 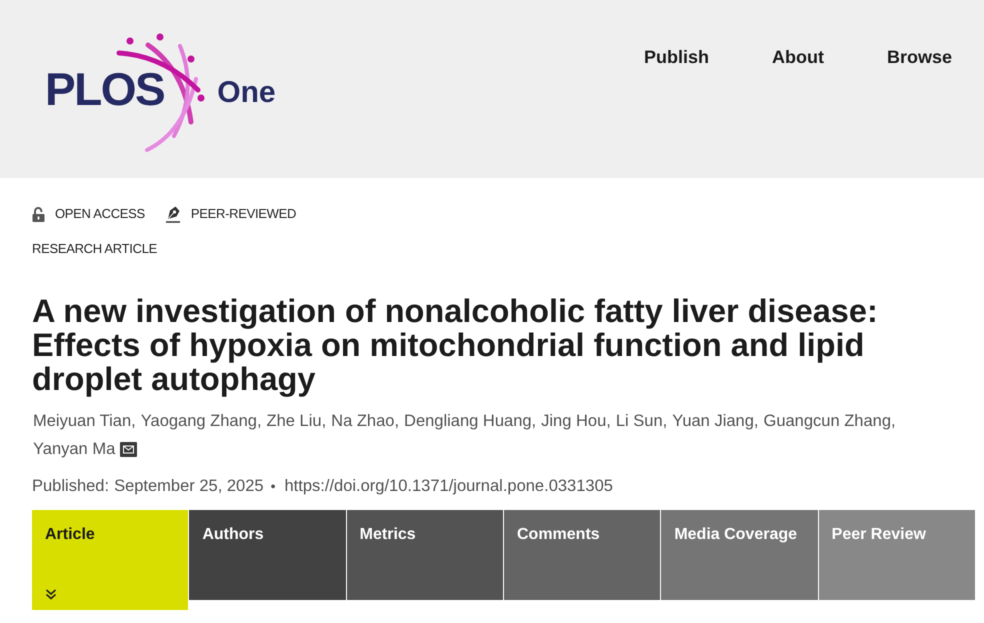 I want to click on tab: Media Coverage, so click(x=739, y=555).